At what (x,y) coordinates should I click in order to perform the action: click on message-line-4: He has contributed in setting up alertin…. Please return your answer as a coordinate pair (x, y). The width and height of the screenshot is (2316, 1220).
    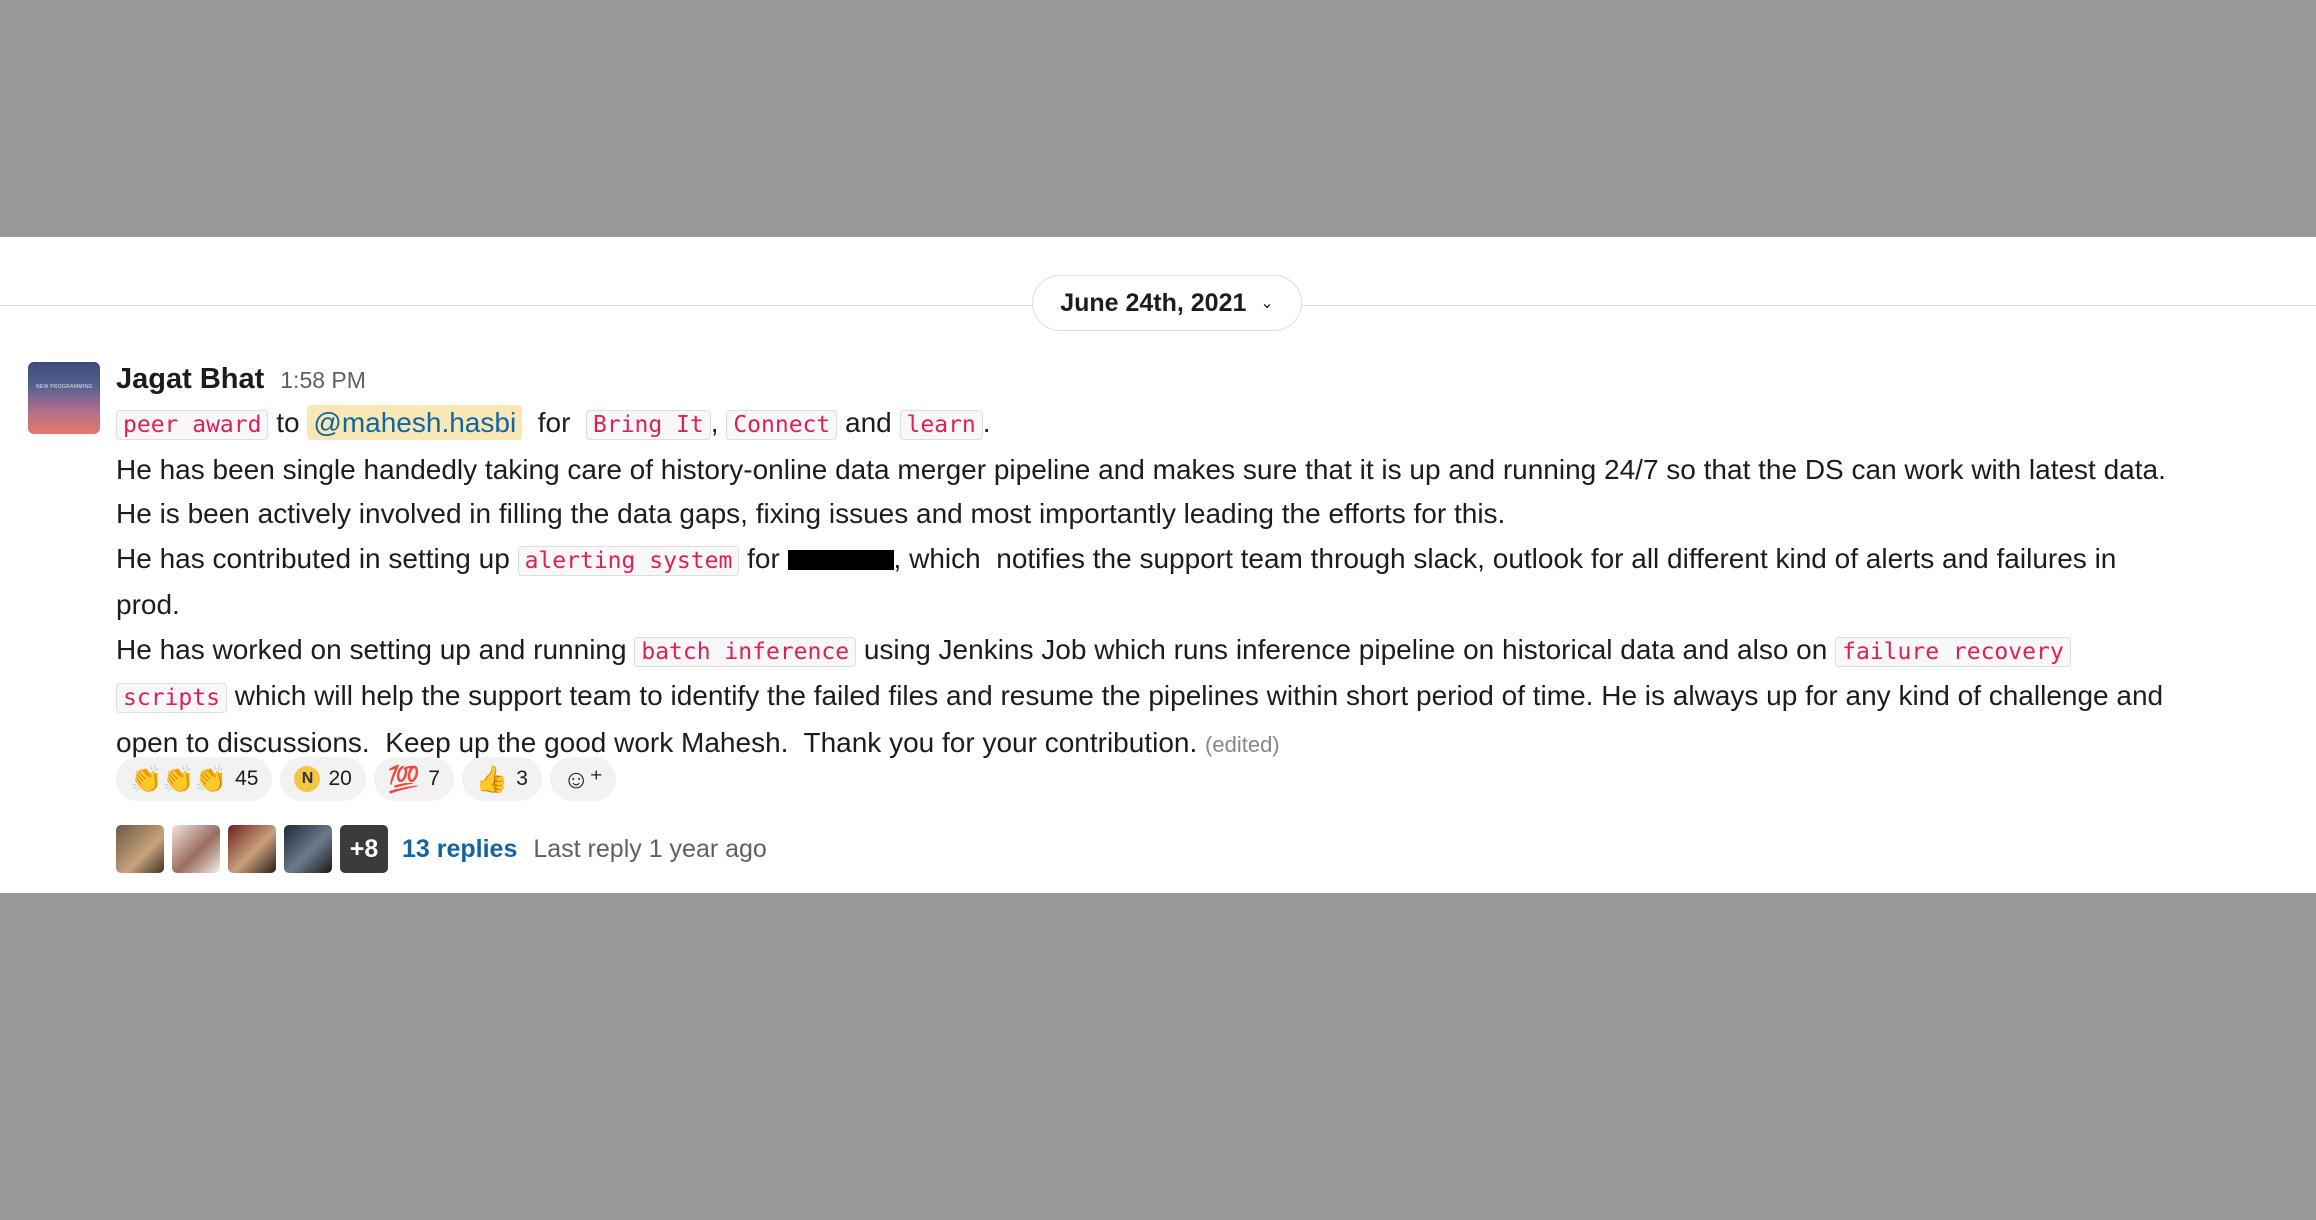
    Looking at the image, I should click on (1206, 560).